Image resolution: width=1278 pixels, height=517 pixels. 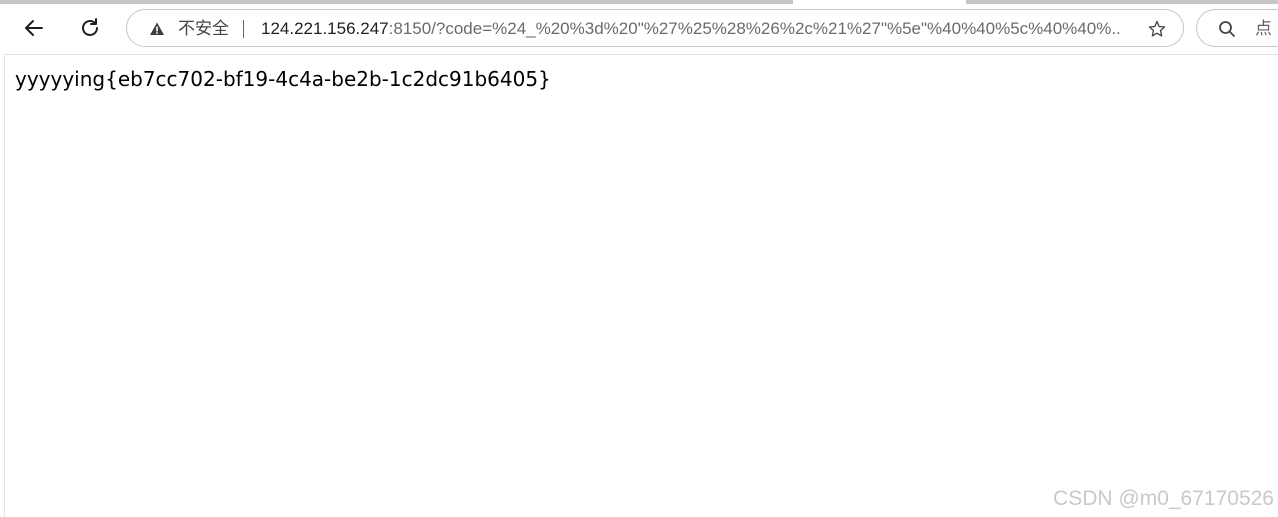 I want to click on watermark-text: CSDN @m0_67170526, so click(x=1163, y=498).